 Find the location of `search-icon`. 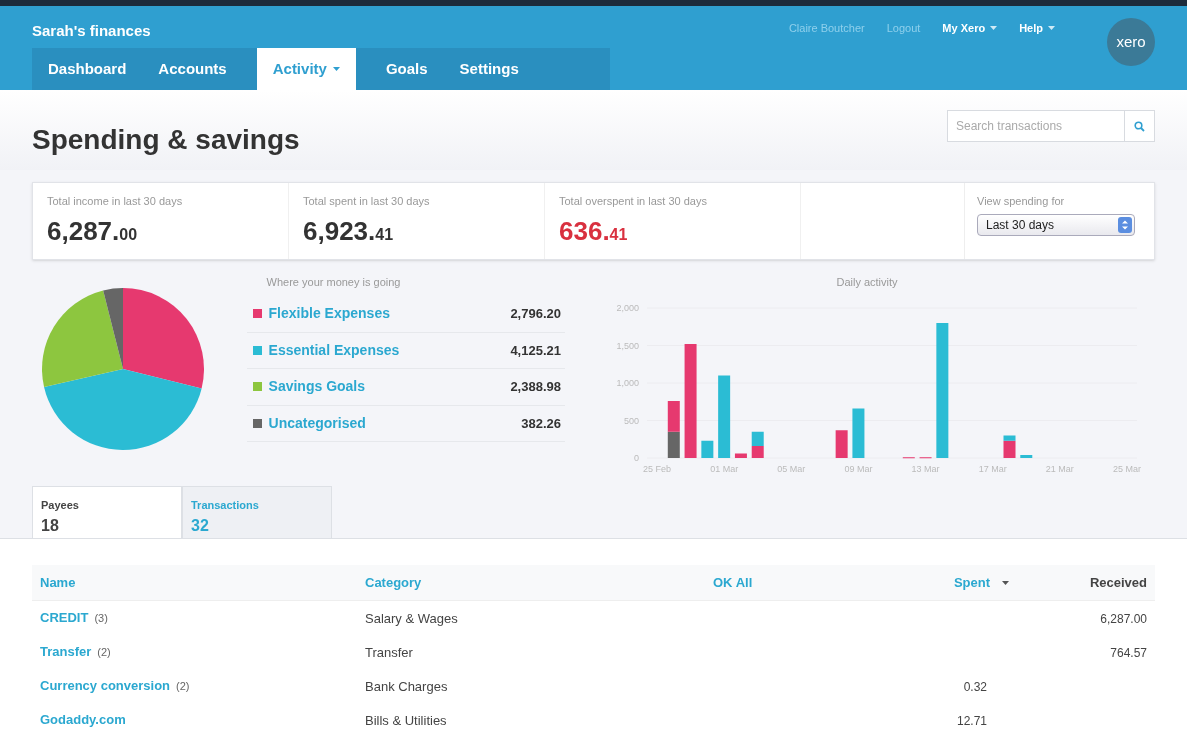

search-icon is located at coordinates (1139, 126).